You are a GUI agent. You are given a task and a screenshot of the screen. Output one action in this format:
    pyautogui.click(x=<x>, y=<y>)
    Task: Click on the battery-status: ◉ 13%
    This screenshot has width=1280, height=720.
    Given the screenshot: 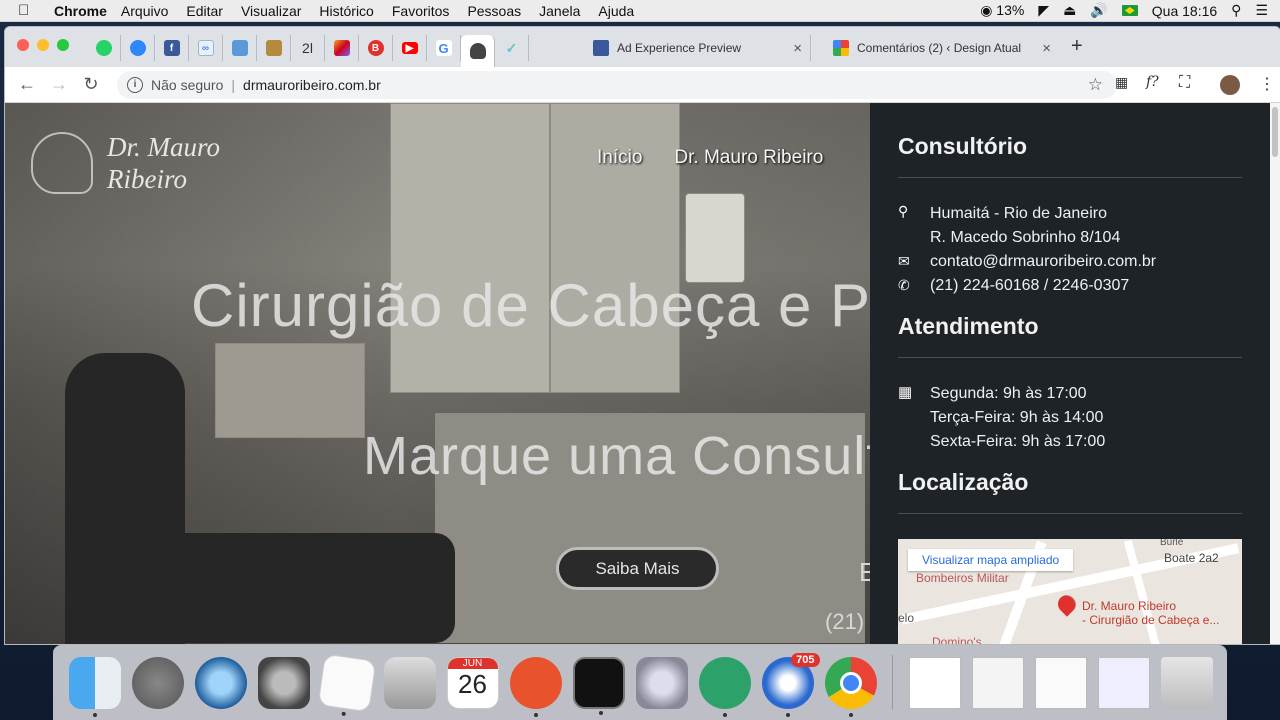 What is the action you would take?
    pyautogui.click(x=1002, y=10)
    